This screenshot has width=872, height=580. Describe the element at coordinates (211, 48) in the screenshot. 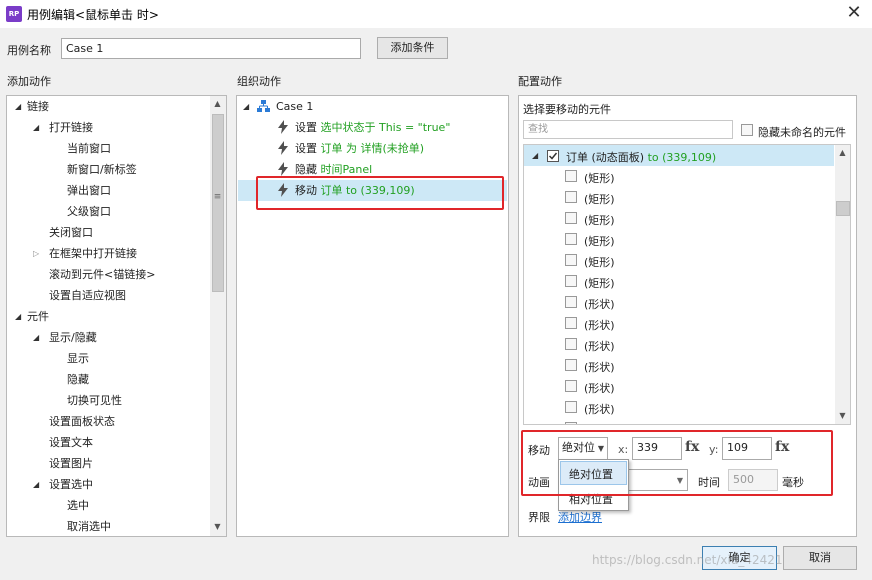

I see `case-name-input: Case 1` at that location.